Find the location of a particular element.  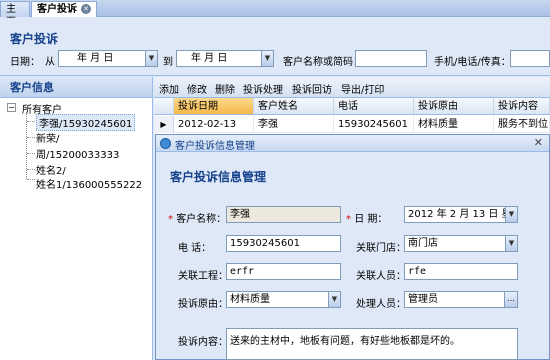

store-value: 南门店 is located at coordinates (423, 243).